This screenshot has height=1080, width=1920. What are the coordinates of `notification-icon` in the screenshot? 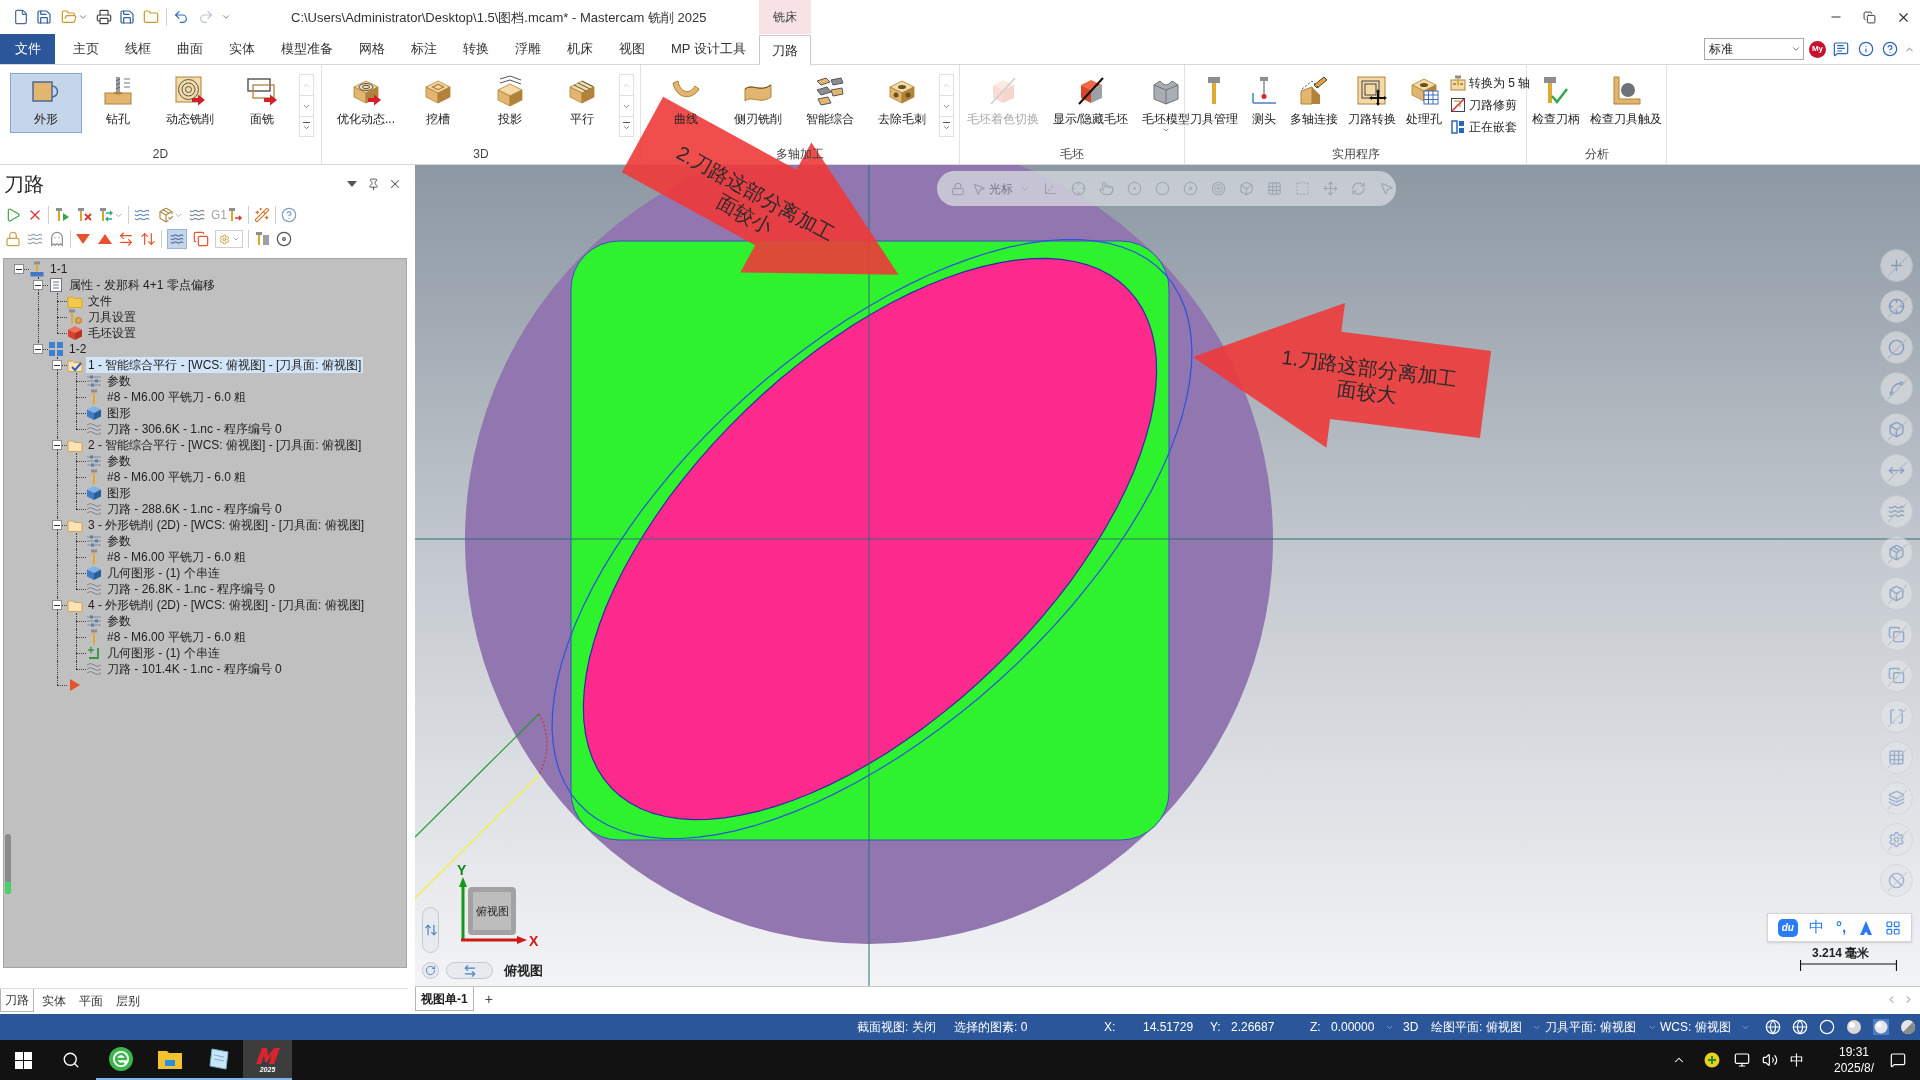 It's located at (1898, 1060).